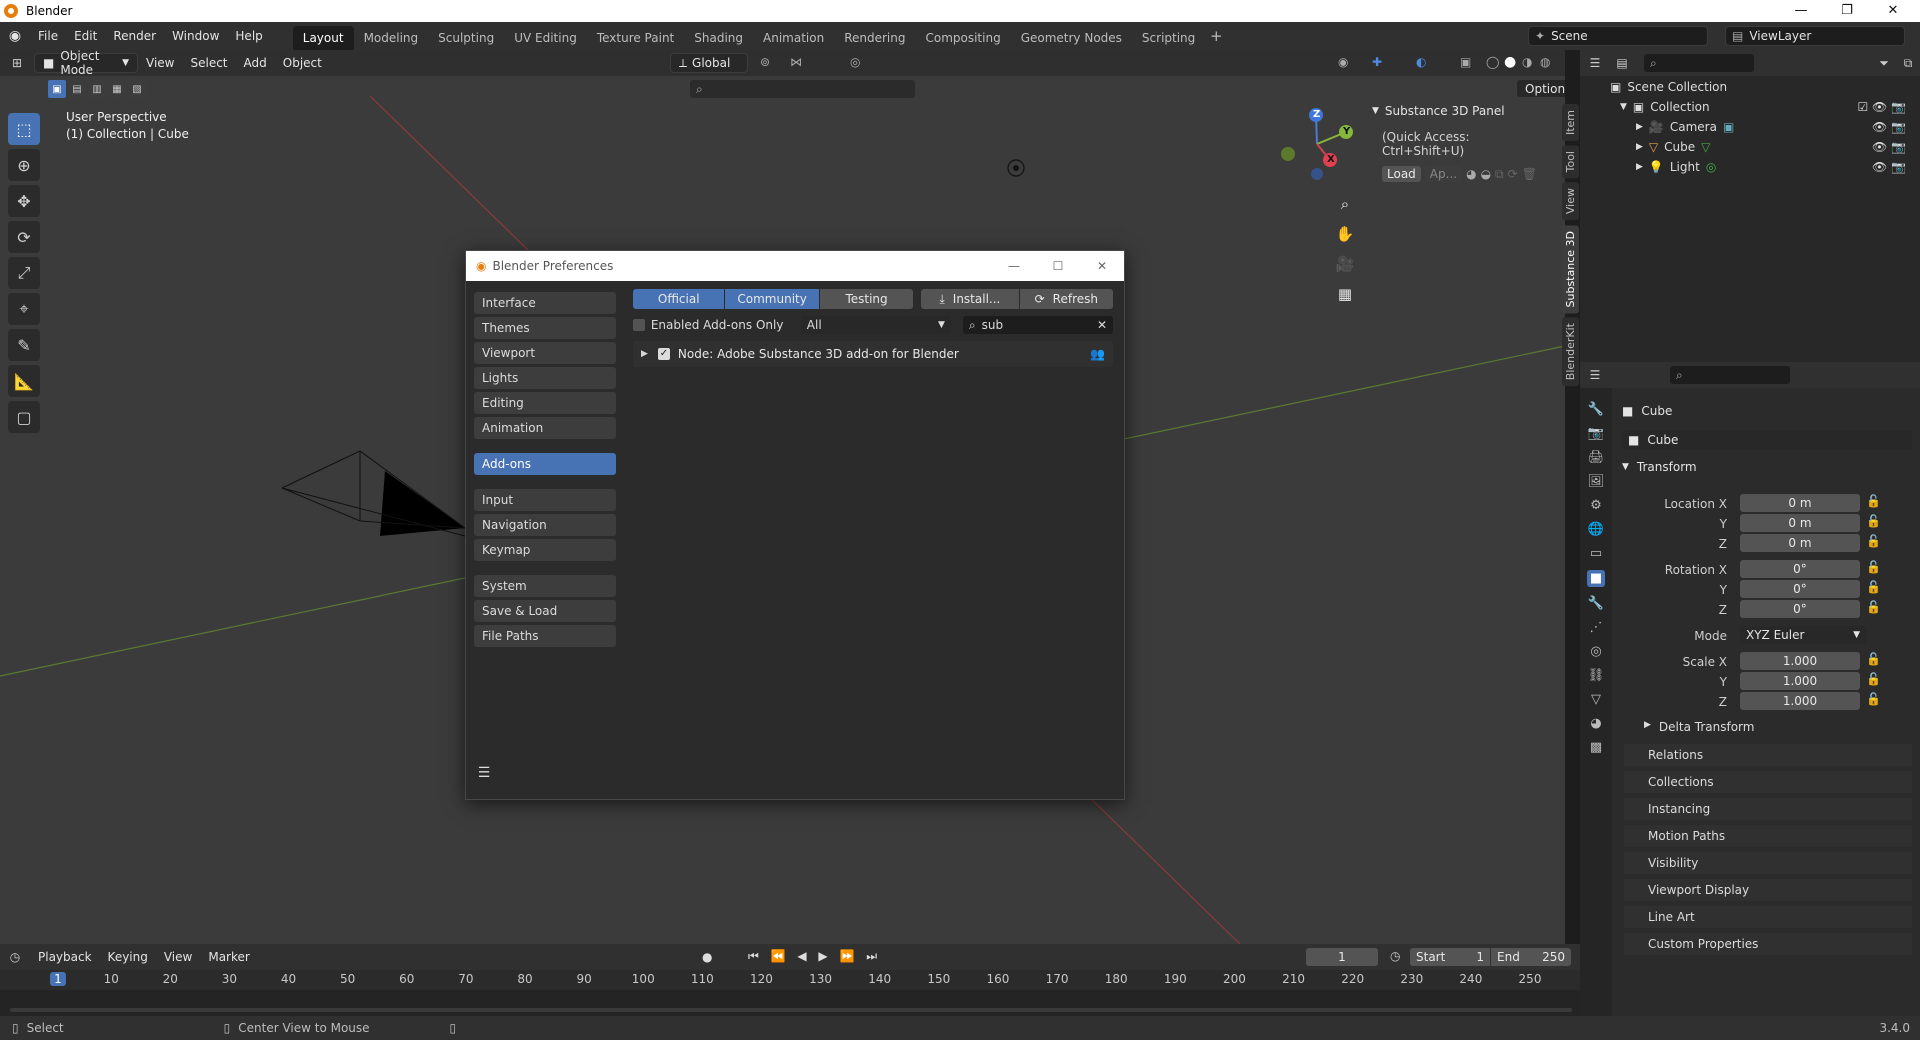 The width and height of the screenshot is (1920, 1040). Describe the element at coordinates (1730, 375) in the screenshot. I see `properties-search-input: ⌕` at that location.